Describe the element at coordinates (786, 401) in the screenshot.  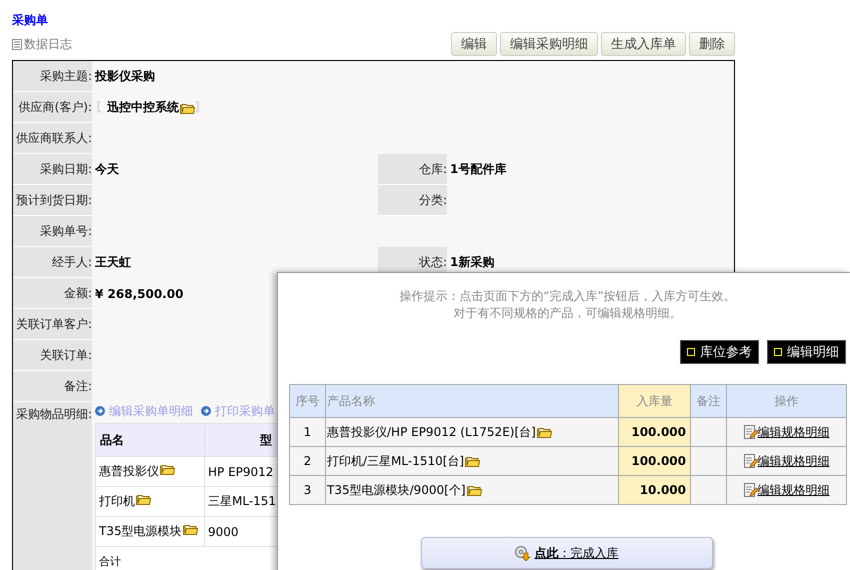
I see `column-header: 操作` at that location.